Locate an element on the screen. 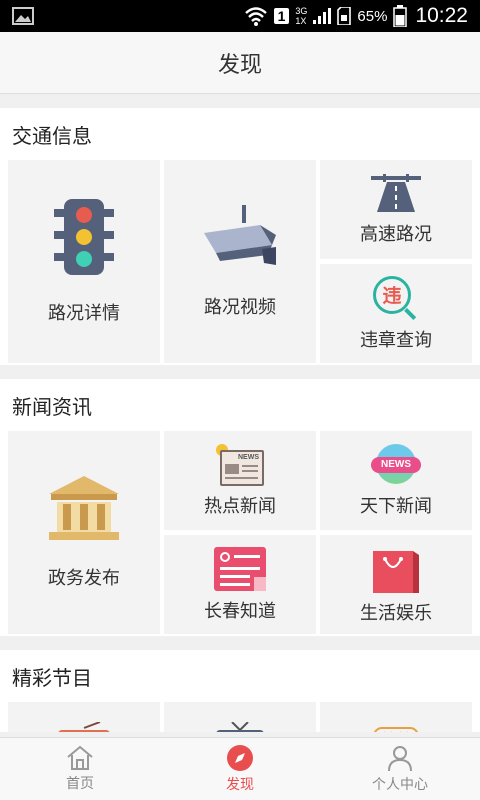 This screenshot has height=800, width=480. tile-label: 违章查询 is located at coordinates (396, 340).